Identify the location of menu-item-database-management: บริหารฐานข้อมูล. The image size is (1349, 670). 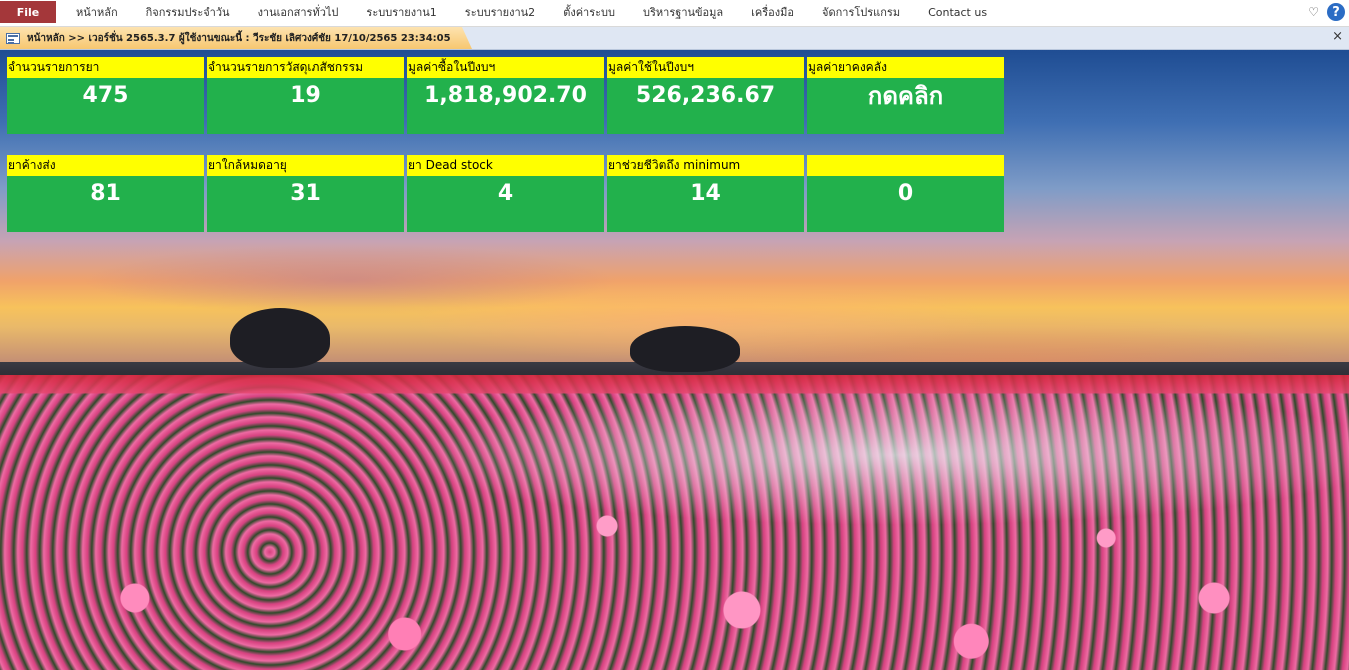
(683, 13).